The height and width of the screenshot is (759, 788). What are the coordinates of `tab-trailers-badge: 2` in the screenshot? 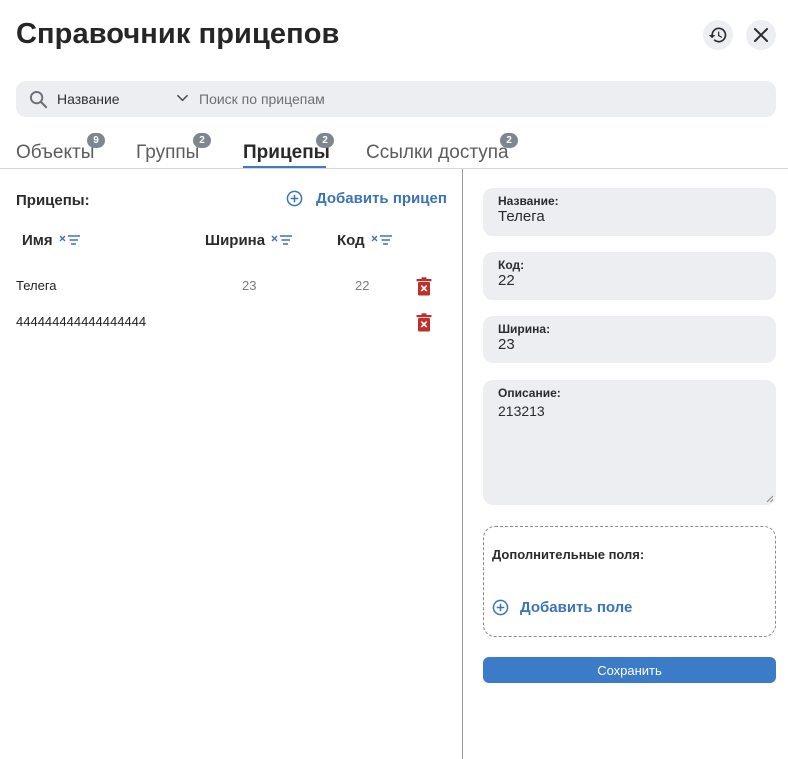 It's located at (325, 140).